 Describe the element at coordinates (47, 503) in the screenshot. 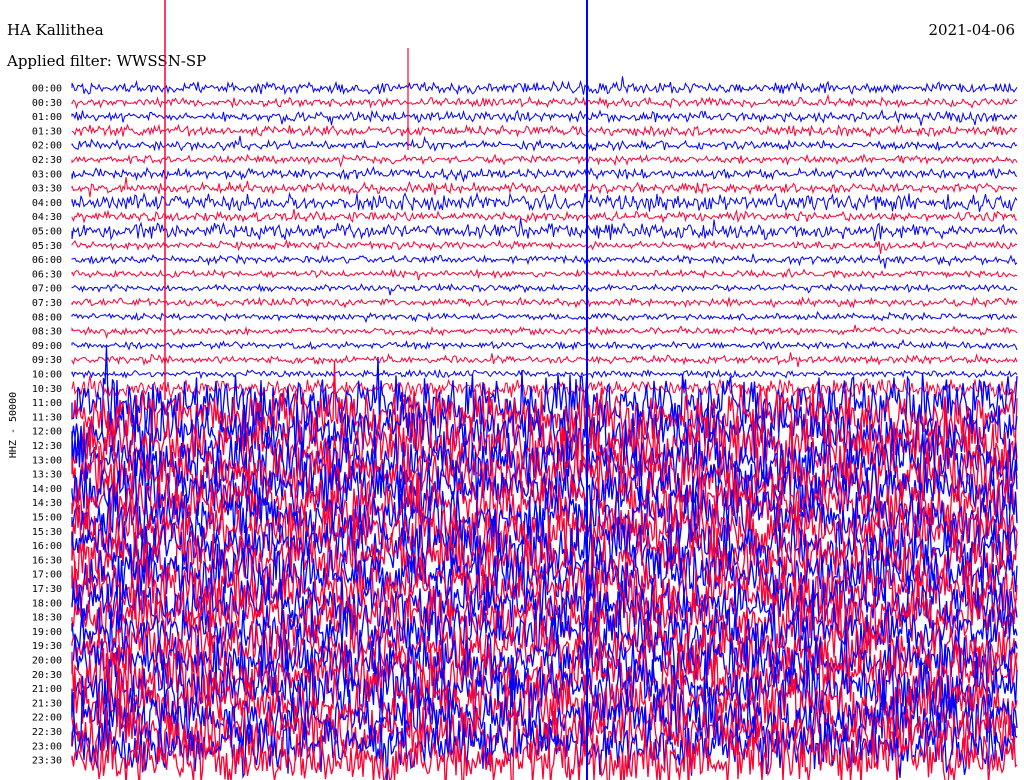

I see `time-tick-label: 14:30` at that location.